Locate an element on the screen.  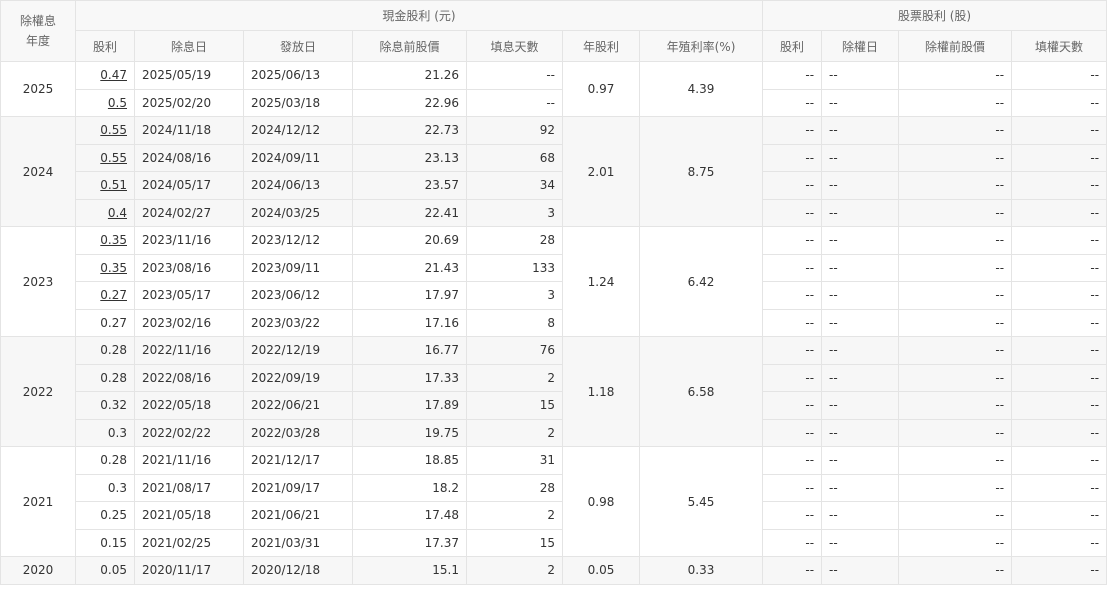
table-row: 0.15 2021/02/25 2021/03/31 17.37 15 -- -- -- -- is located at coordinates (554, 542).